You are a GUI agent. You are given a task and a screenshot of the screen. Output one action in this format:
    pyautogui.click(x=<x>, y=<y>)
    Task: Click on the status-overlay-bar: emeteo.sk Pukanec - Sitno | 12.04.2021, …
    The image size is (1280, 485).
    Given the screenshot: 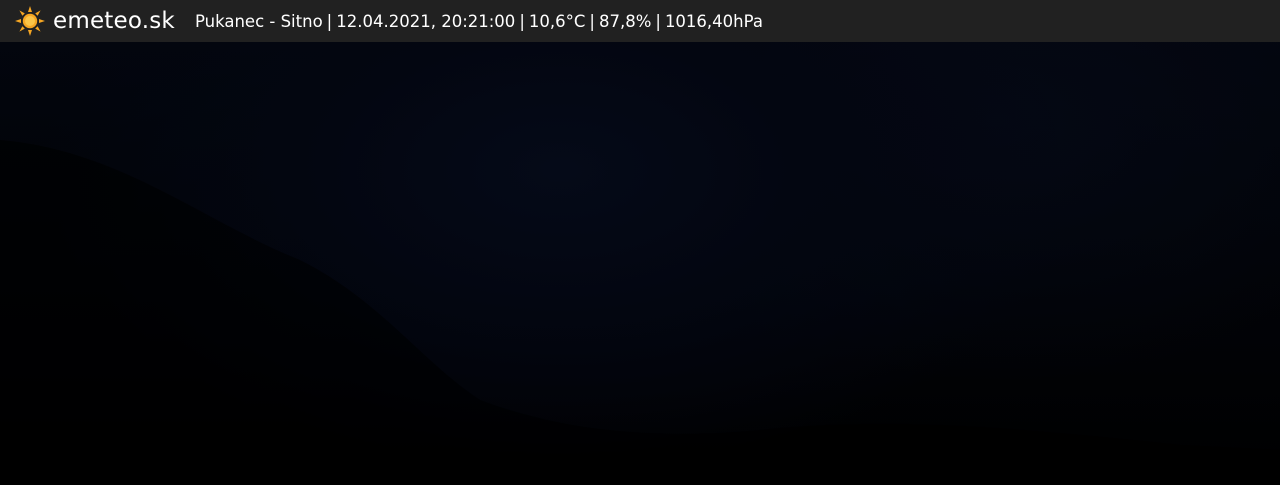 What is the action you would take?
    pyautogui.click(x=640, y=21)
    